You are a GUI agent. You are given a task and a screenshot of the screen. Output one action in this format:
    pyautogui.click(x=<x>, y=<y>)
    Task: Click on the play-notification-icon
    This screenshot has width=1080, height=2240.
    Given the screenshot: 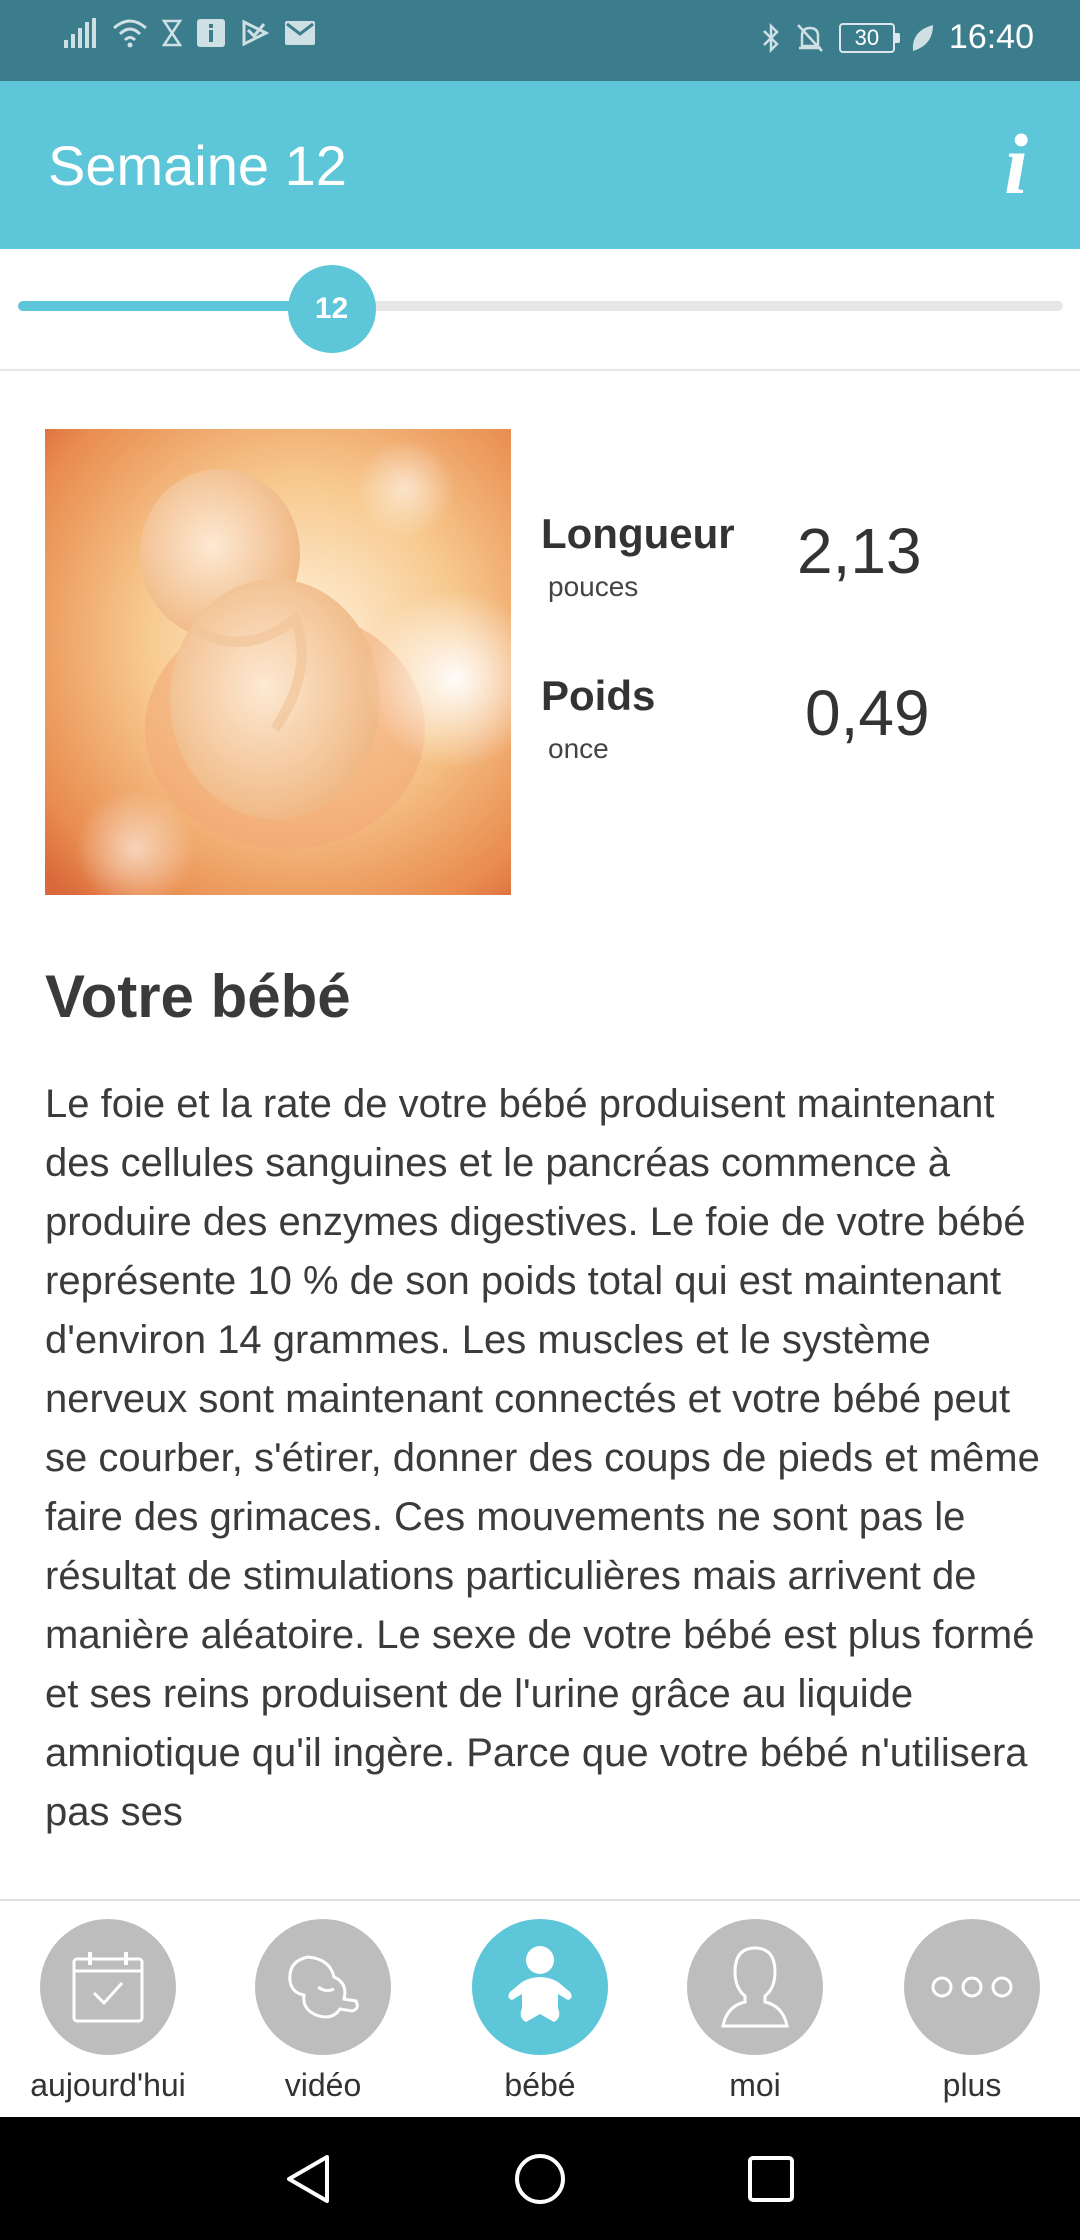 What is the action you would take?
    pyautogui.click(x=255, y=33)
    